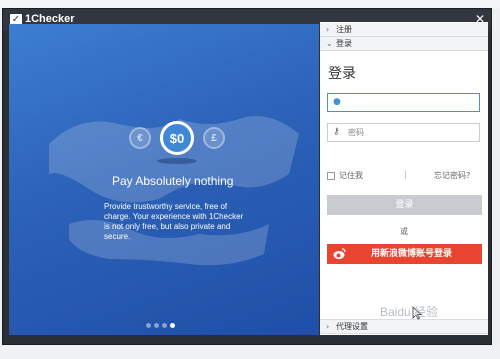 This screenshot has height=359, width=500. I want to click on pound-coin-icon: £, so click(214, 138).